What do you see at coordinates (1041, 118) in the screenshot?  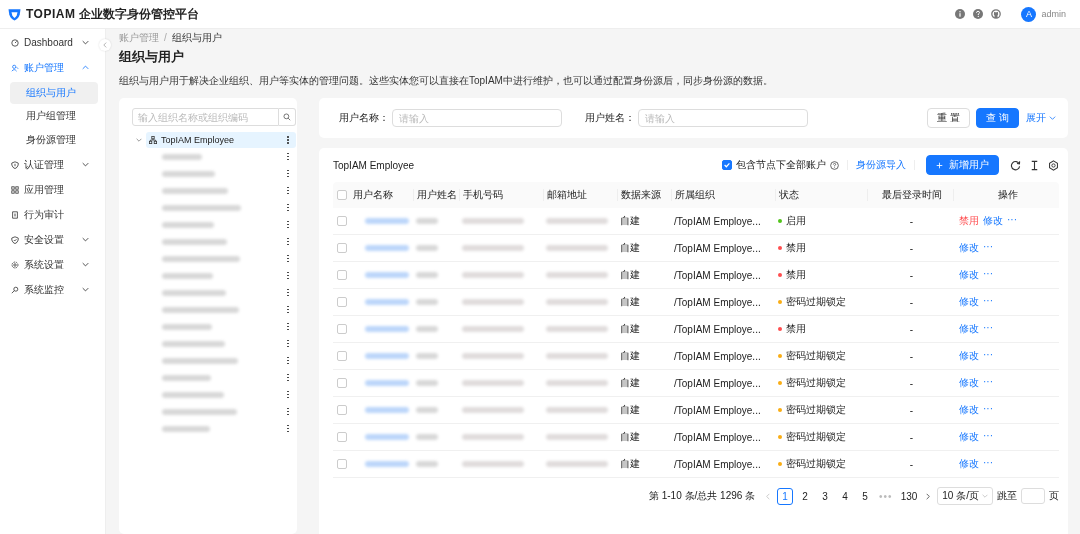 I see `expand-link: 展开` at bounding box center [1041, 118].